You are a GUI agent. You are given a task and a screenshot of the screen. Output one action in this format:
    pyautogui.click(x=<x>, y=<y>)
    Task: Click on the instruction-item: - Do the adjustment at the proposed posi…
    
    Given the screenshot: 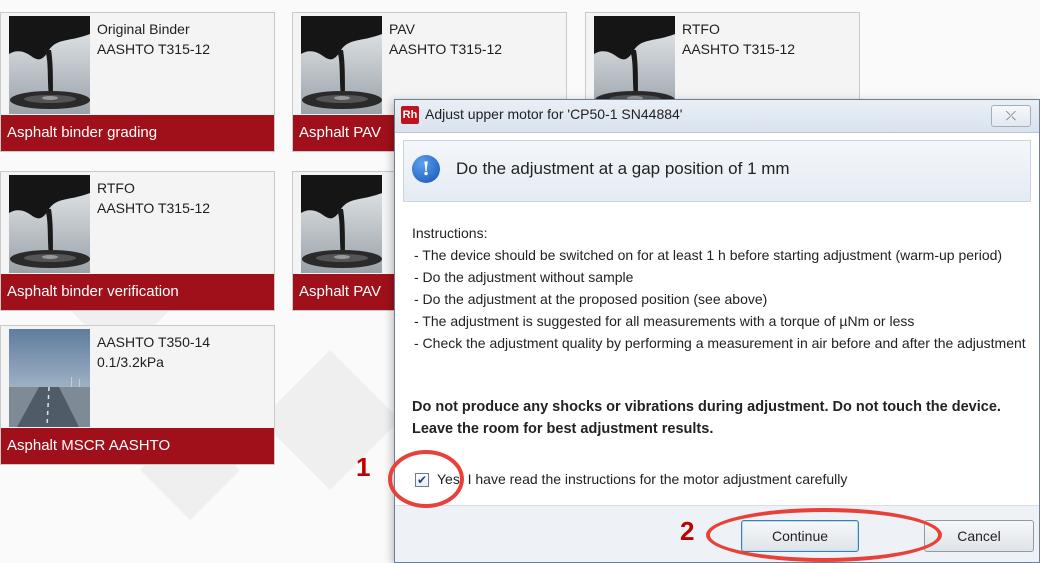 What is the action you would take?
    pyautogui.click(x=591, y=299)
    